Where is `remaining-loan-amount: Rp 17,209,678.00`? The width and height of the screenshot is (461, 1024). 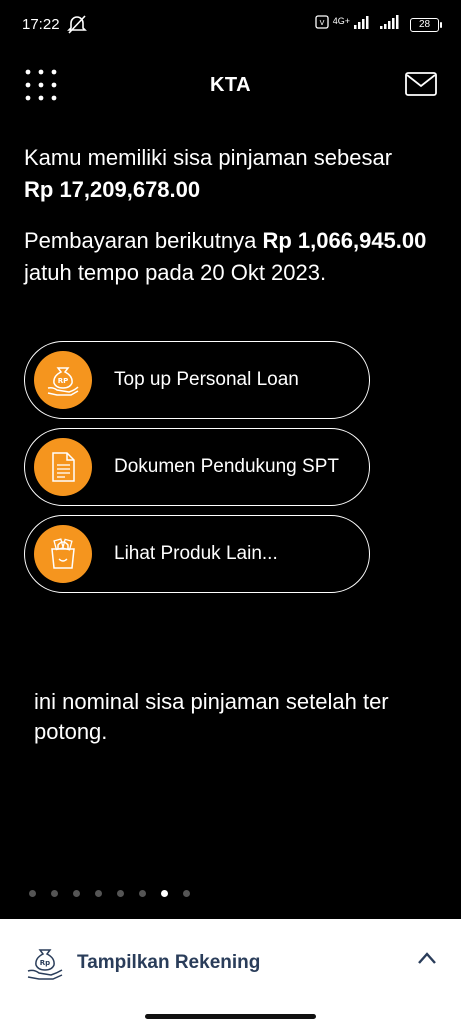
remaining-loan-amount: Rp 17,209,678.00 is located at coordinates (112, 189).